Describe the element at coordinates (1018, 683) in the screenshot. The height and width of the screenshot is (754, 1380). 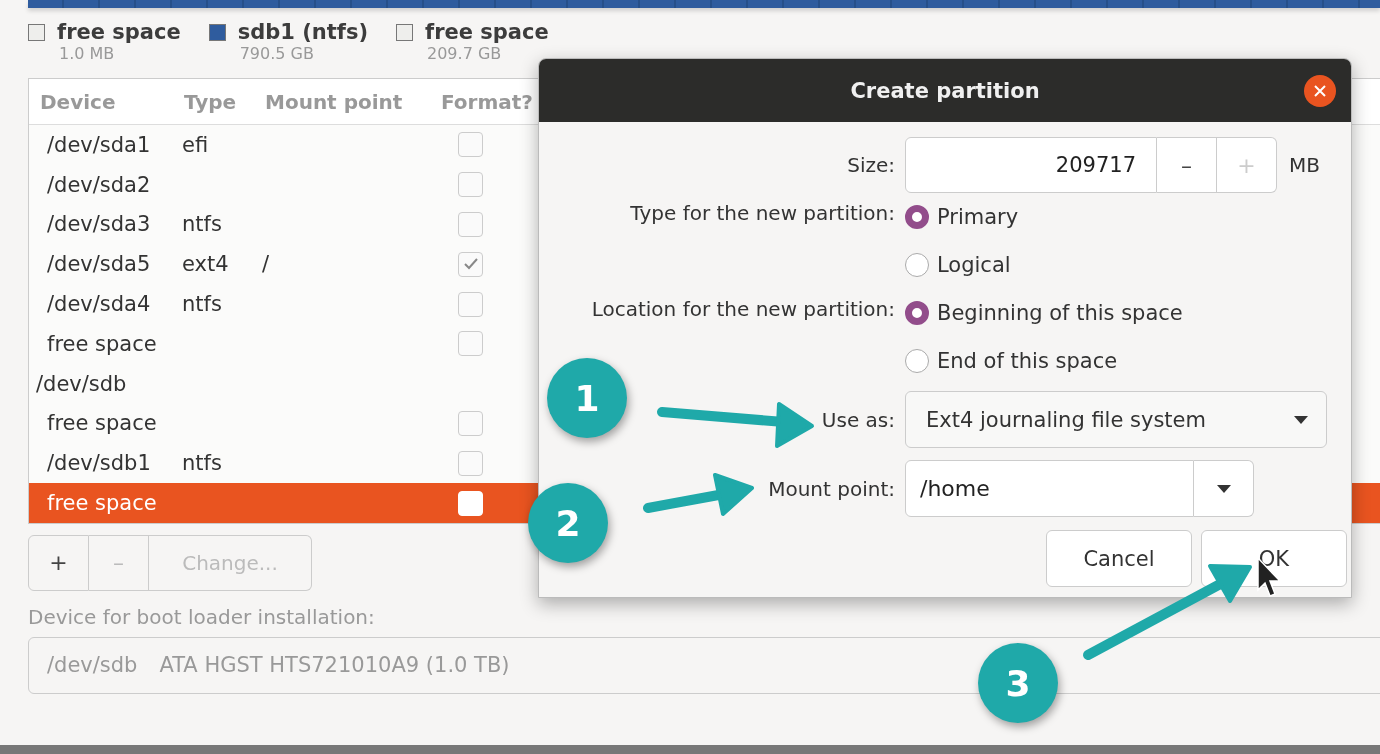
I see `step-badge: 3` at that location.